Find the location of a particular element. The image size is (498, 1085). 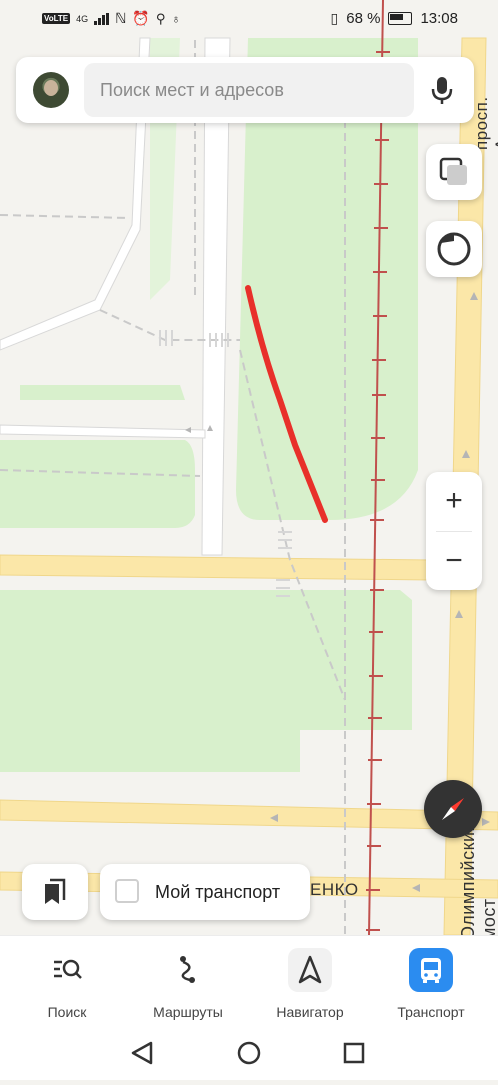

tab-transport: Транспорт is located at coordinates (431, 981).